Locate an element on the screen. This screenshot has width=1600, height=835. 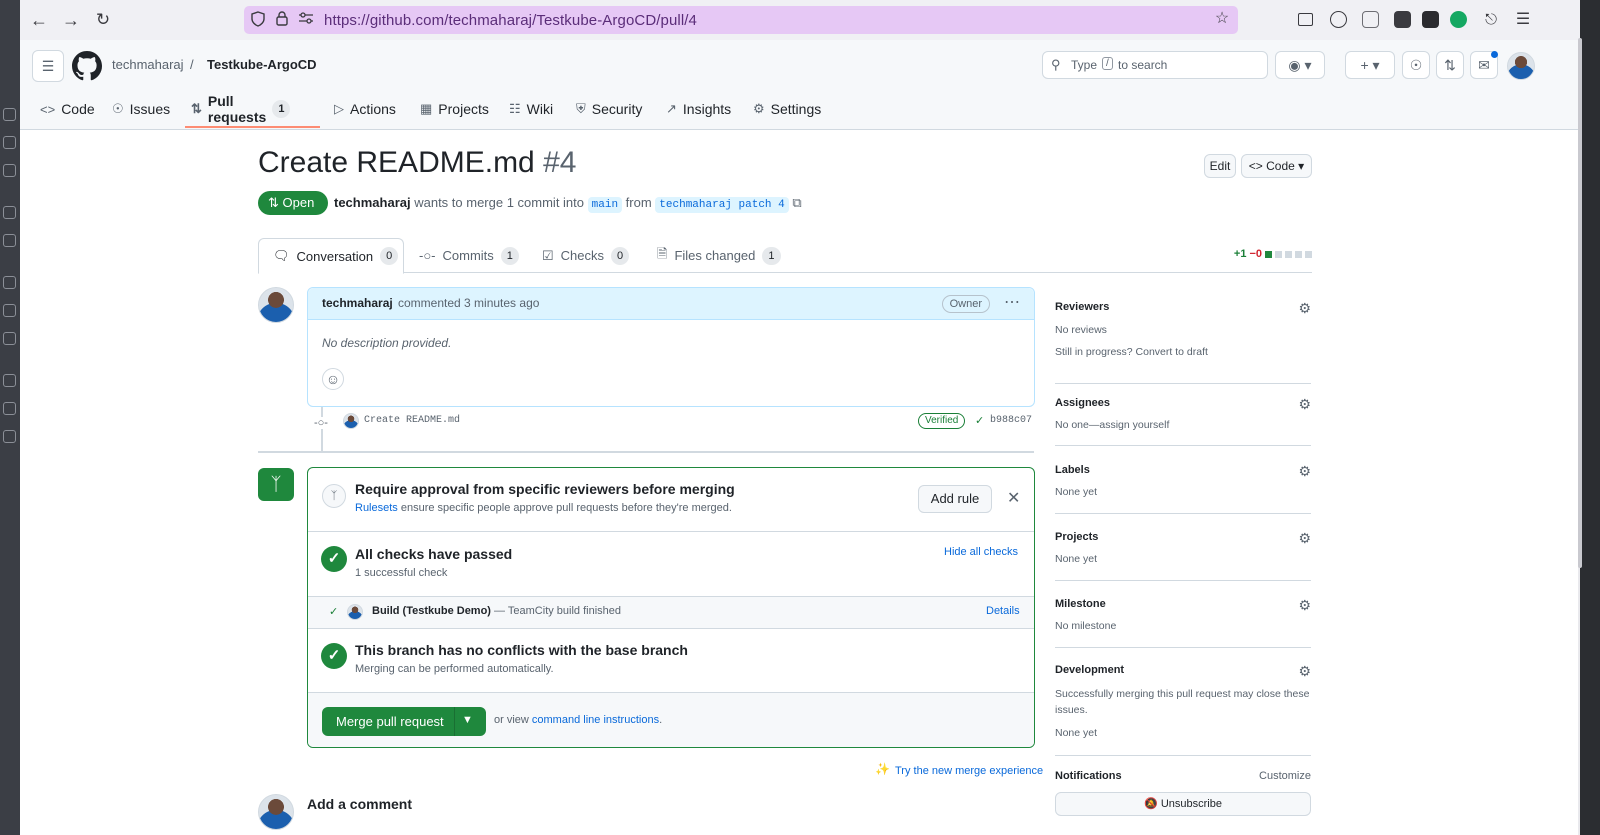
details-link: Details is located at coordinates (1003, 611).